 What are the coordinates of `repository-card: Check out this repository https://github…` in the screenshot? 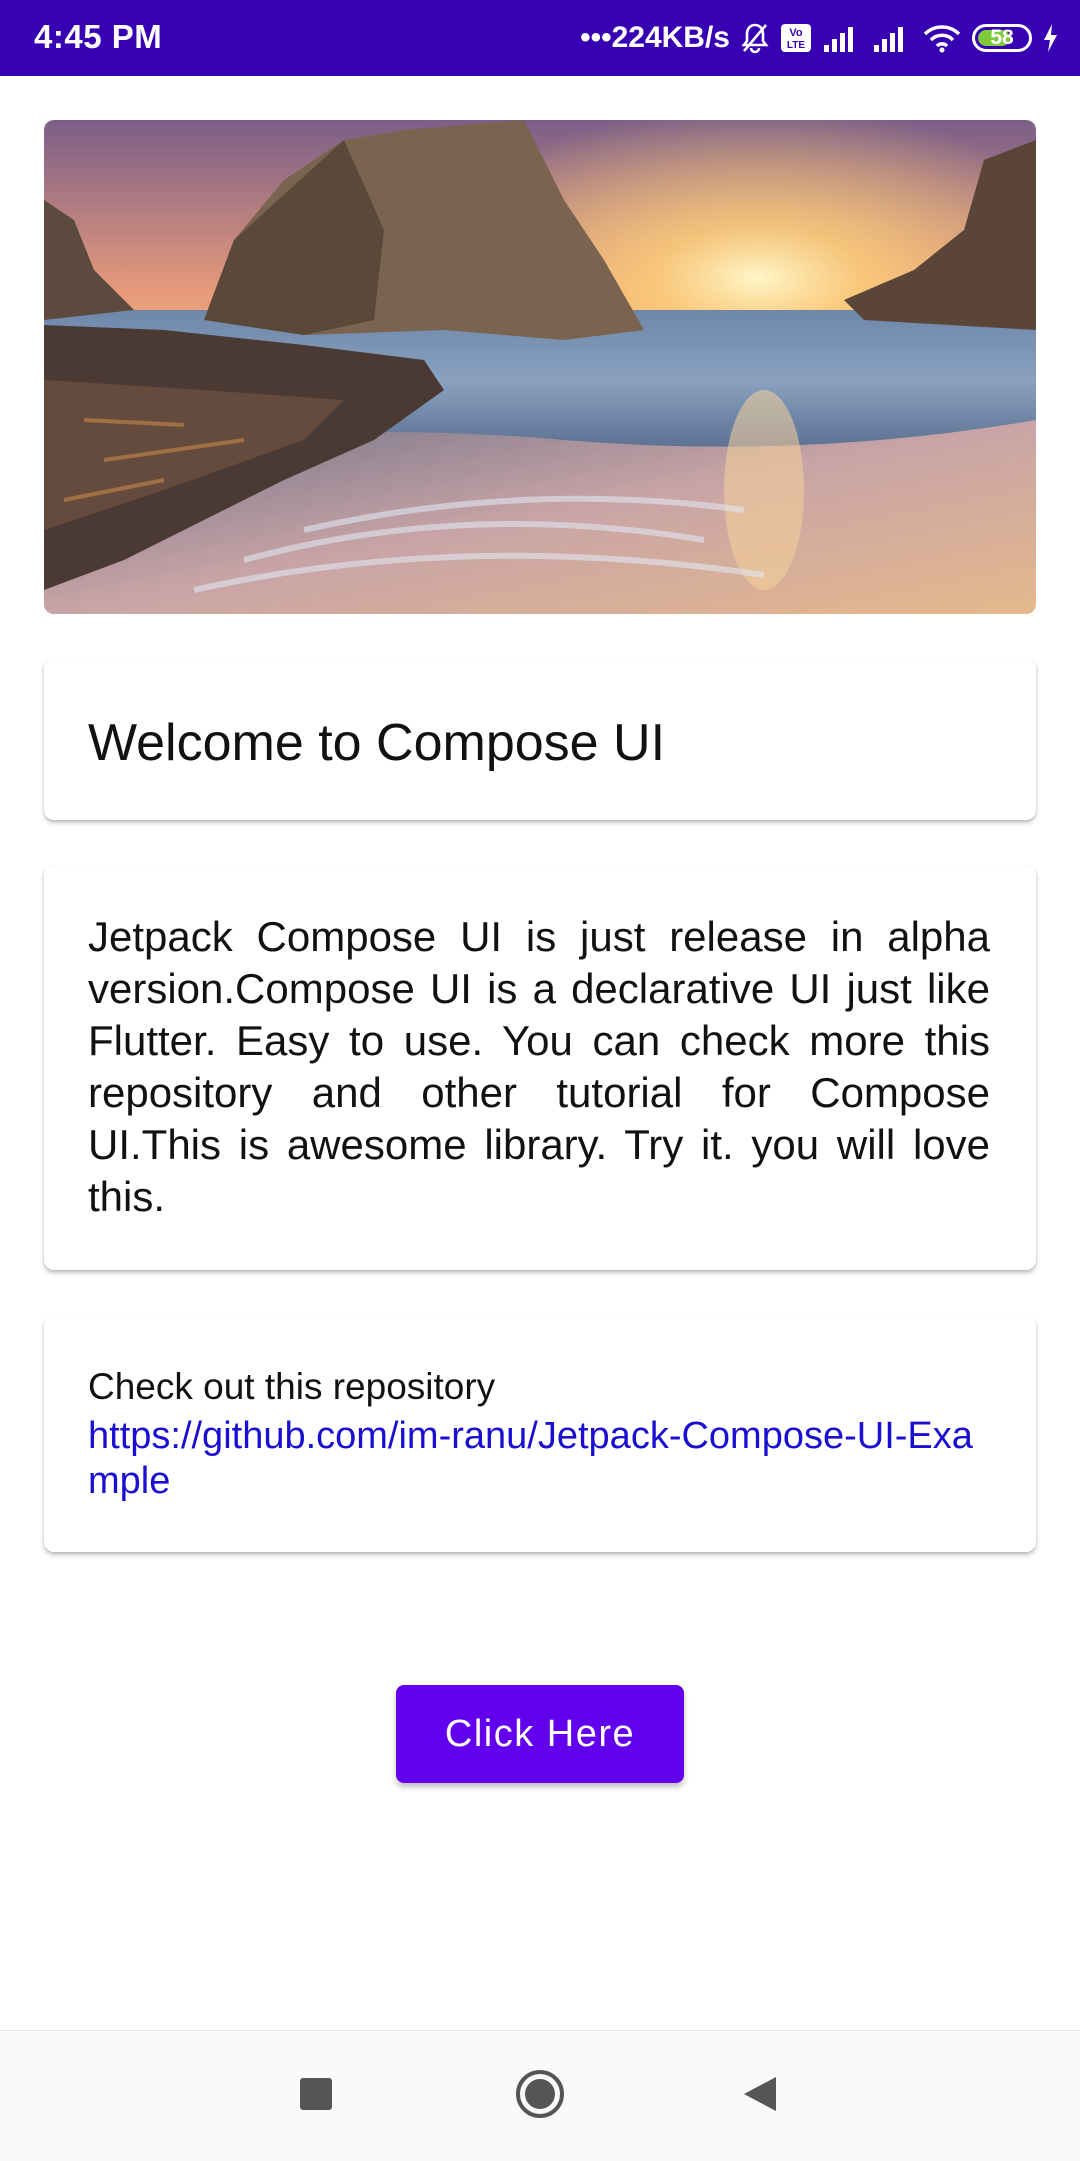 It's located at (540, 1434).